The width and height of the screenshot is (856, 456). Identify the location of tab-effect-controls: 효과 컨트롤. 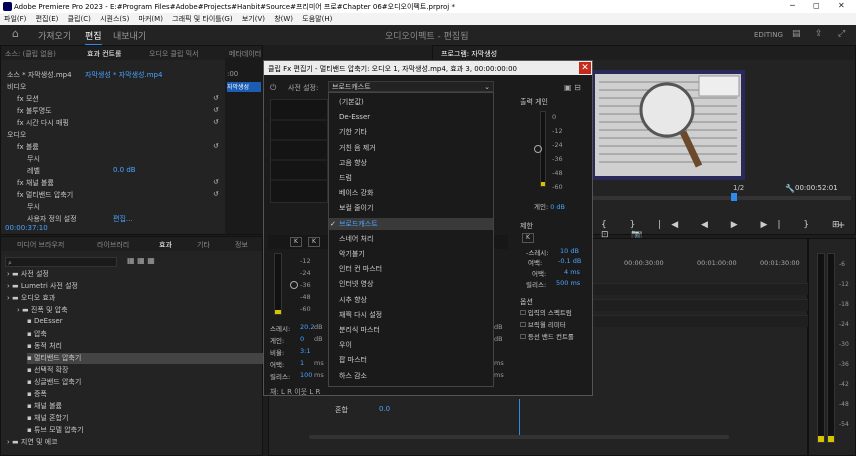
(104, 54).